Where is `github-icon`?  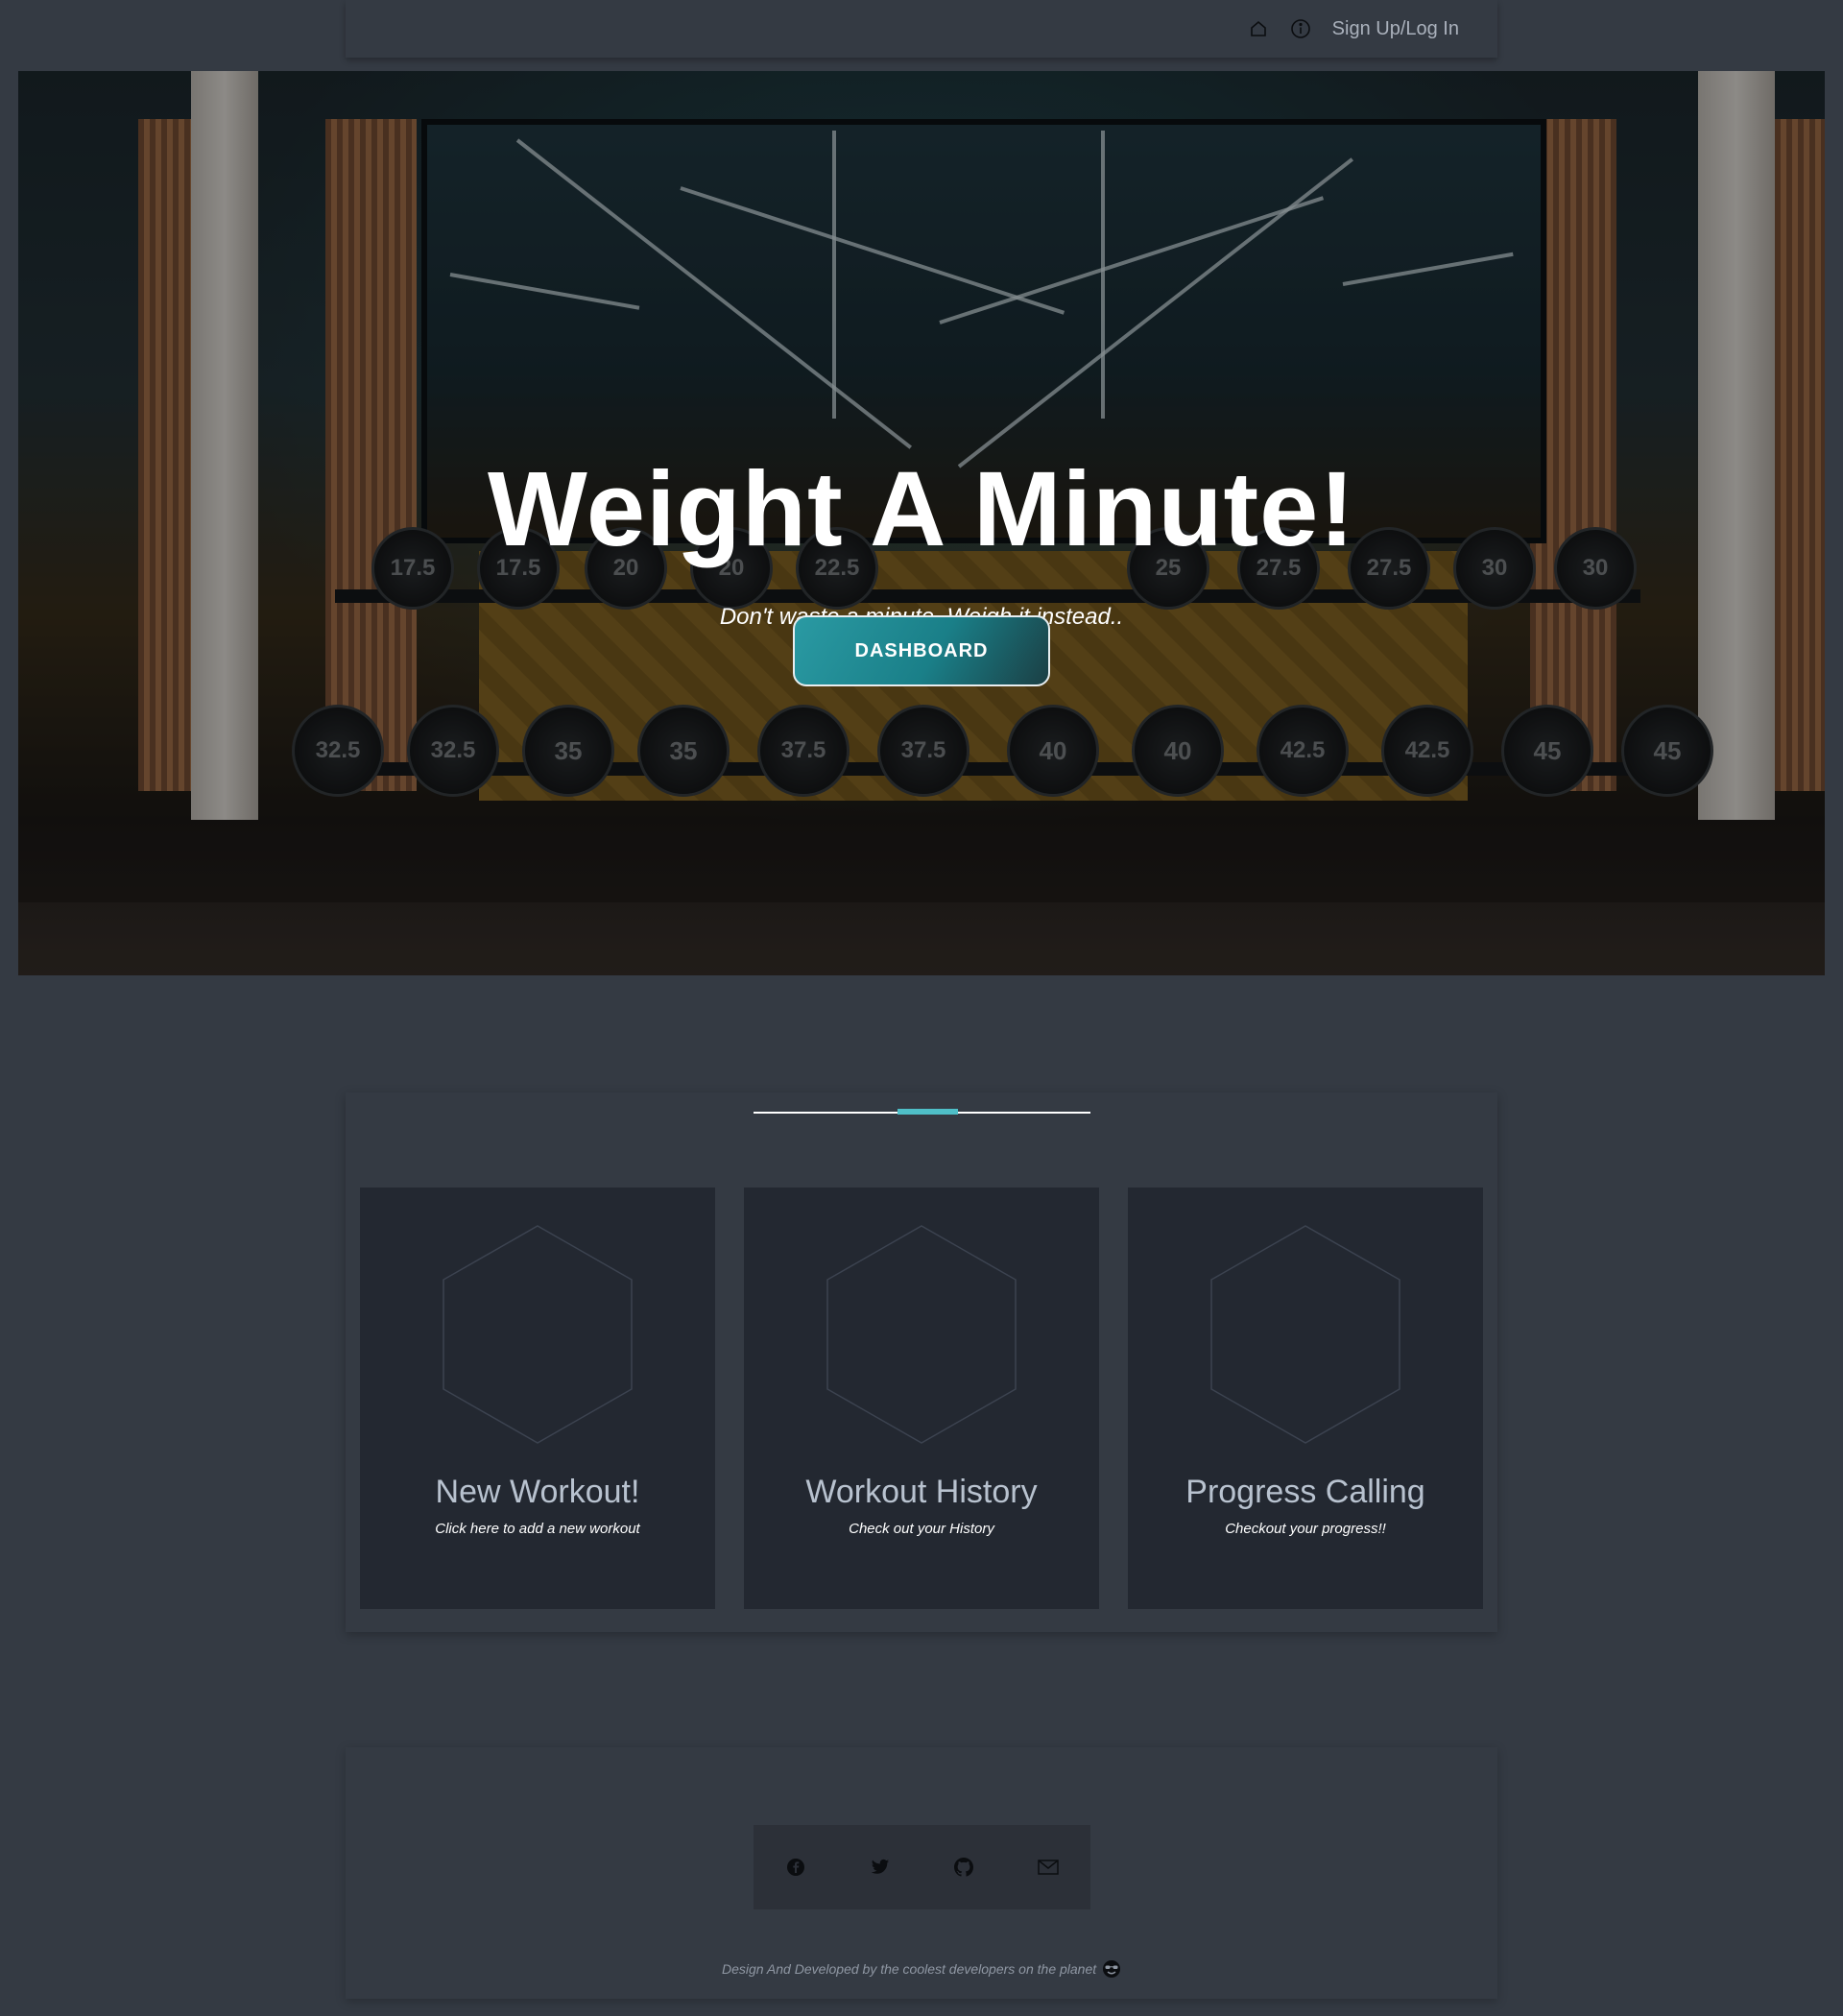
github-icon is located at coordinates (964, 1867).